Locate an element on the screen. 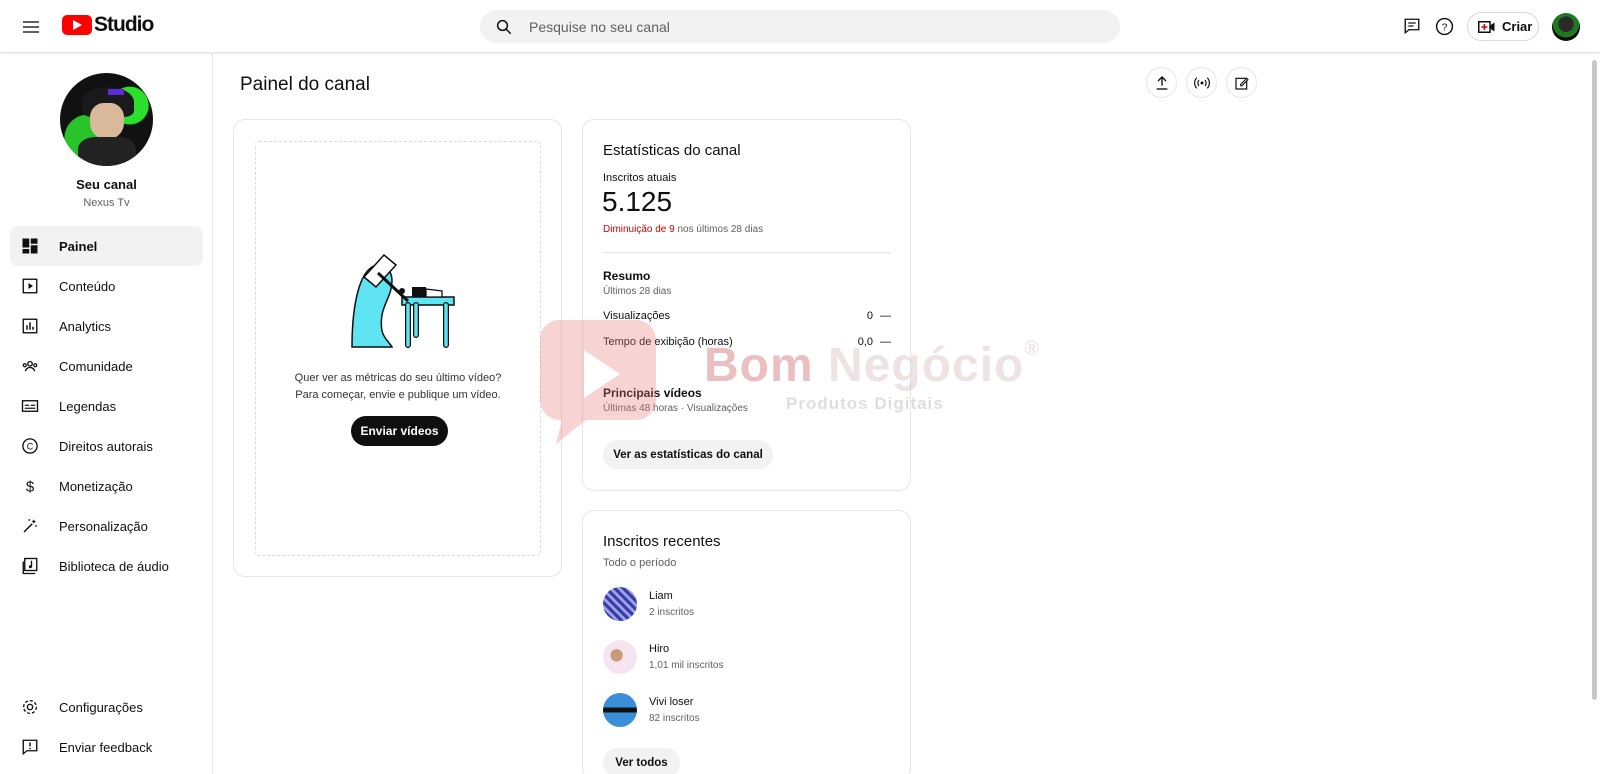 The width and height of the screenshot is (1600, 774). logo-text: Studio is located at coordinates (124, 24).